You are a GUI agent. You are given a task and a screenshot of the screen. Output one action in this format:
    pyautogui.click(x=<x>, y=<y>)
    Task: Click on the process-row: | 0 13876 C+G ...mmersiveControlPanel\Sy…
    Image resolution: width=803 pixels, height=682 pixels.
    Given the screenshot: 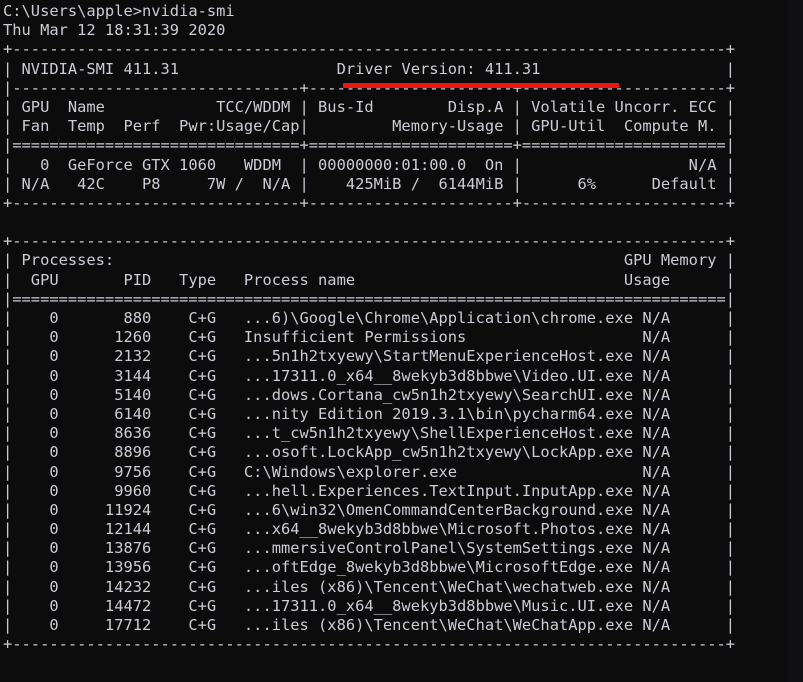 What is the action you would take?
    pyautogui.click(x=369, y=548)
    